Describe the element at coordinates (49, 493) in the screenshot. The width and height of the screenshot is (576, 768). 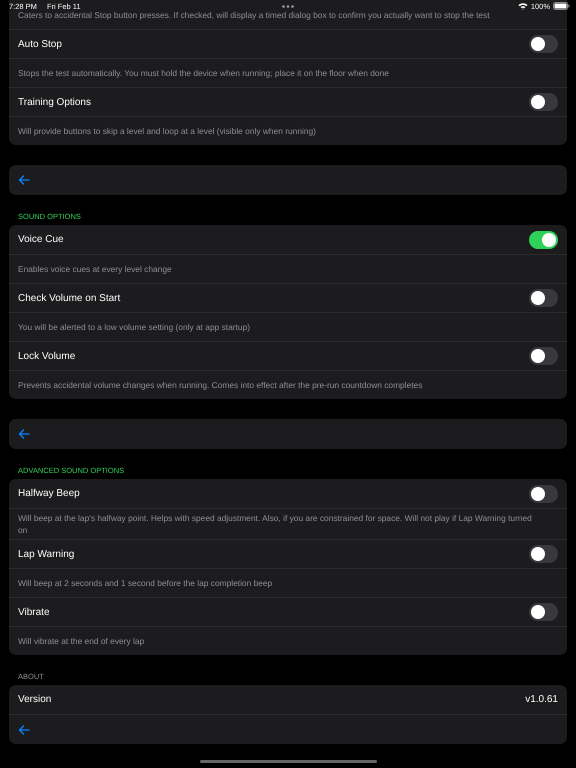
I see `setting-label: Halfway Beep` at that location.